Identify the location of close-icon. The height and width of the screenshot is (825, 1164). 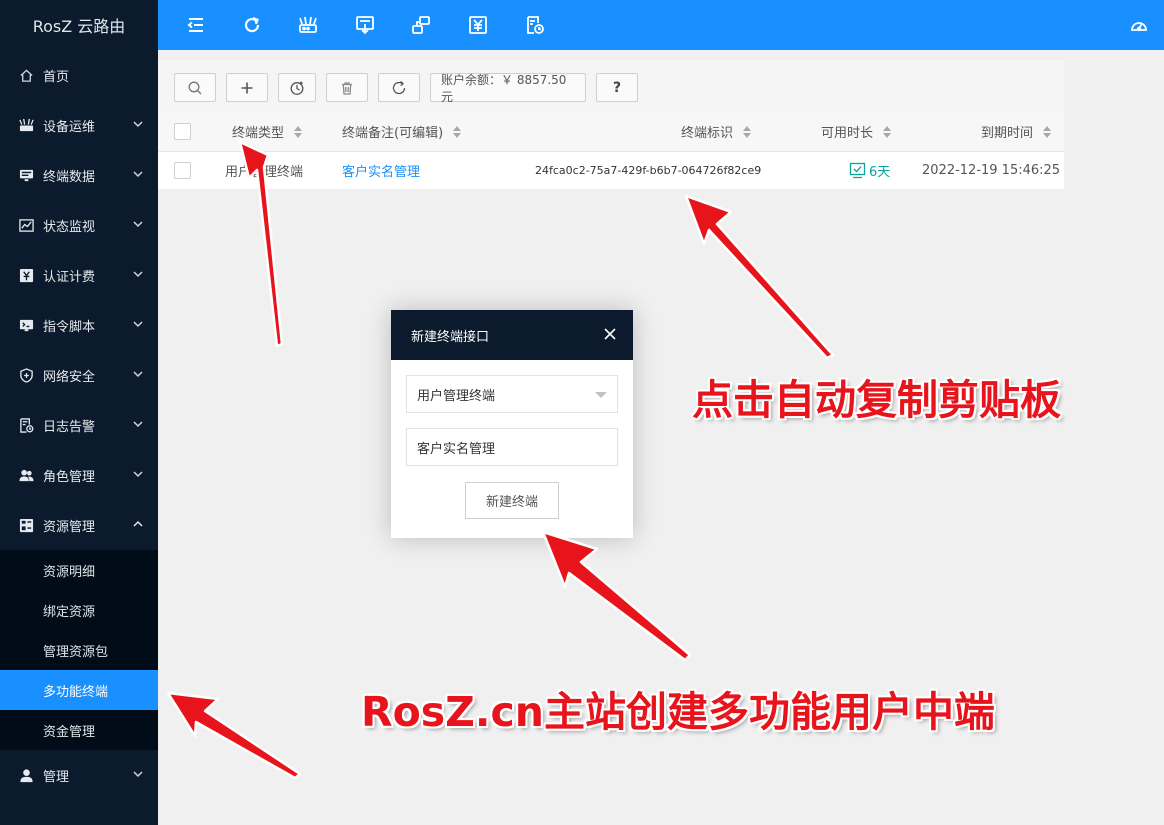
(610, 334).